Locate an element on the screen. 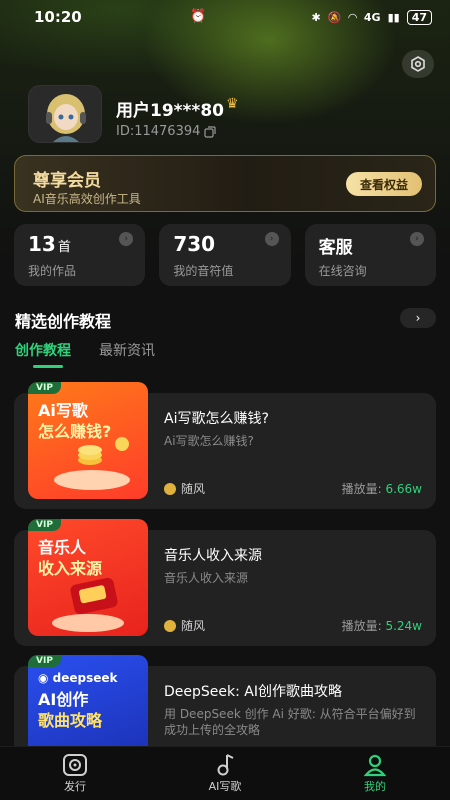  article-title: Ai写歌怎么赚钱? is located at coordinates (216, 419).